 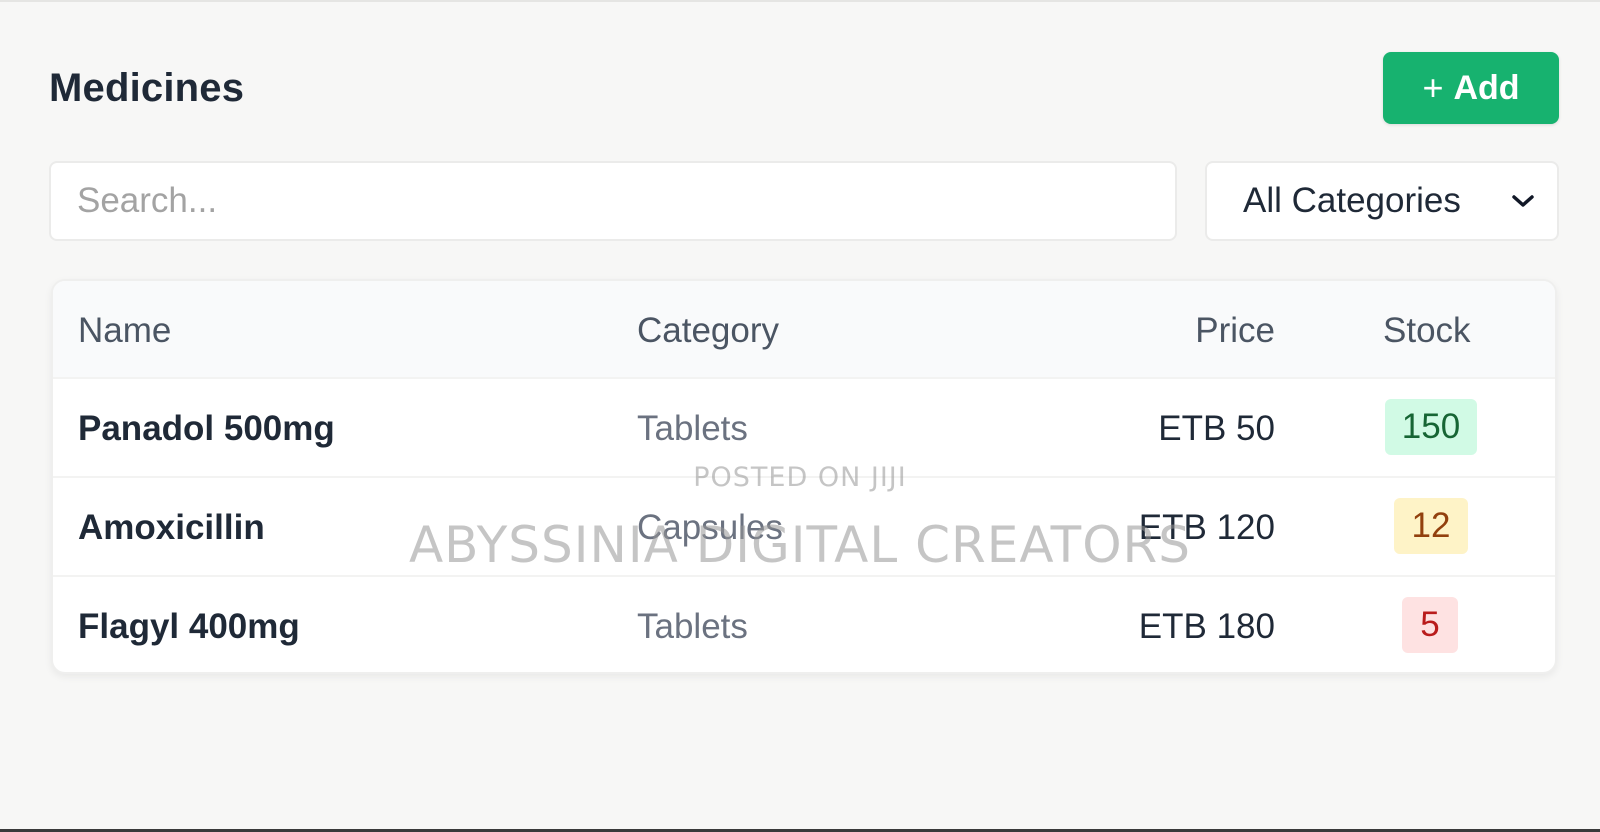 What do you see at coordinates (206, 428) in the screenshot?
I see `medicine-name: Panadol 500mg` at bounding box center [206, 428].